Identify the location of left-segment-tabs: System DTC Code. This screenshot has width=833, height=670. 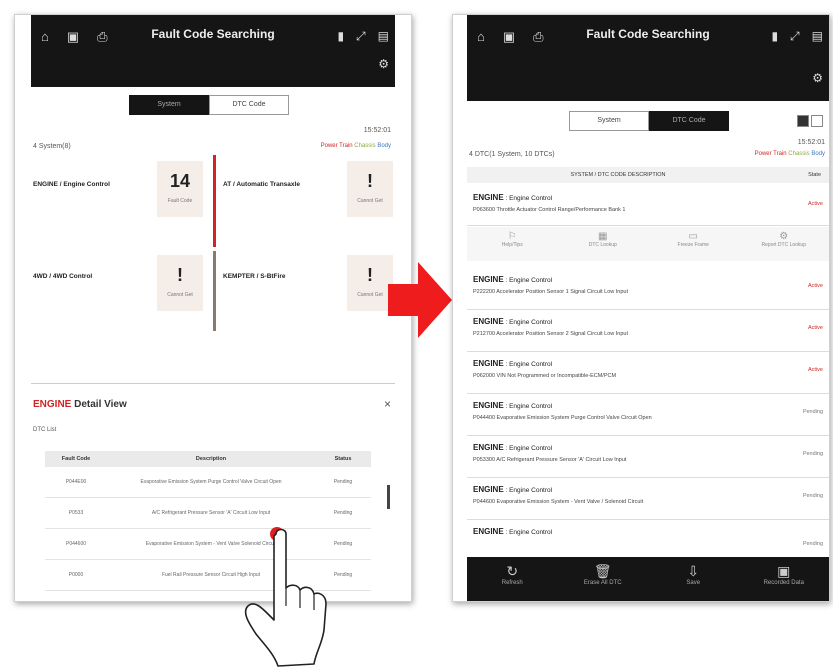
(209, 105).